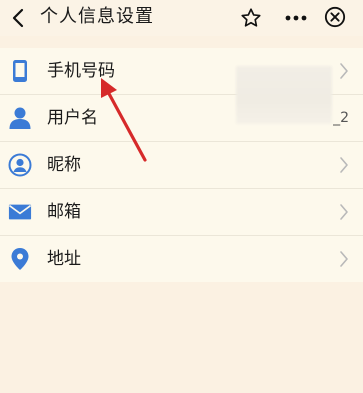 The image size is (363, 393). What do you see at coordinates (64, 259) in the screenshot?
I see `address-label: 地址` at bounding box center [64, 259].